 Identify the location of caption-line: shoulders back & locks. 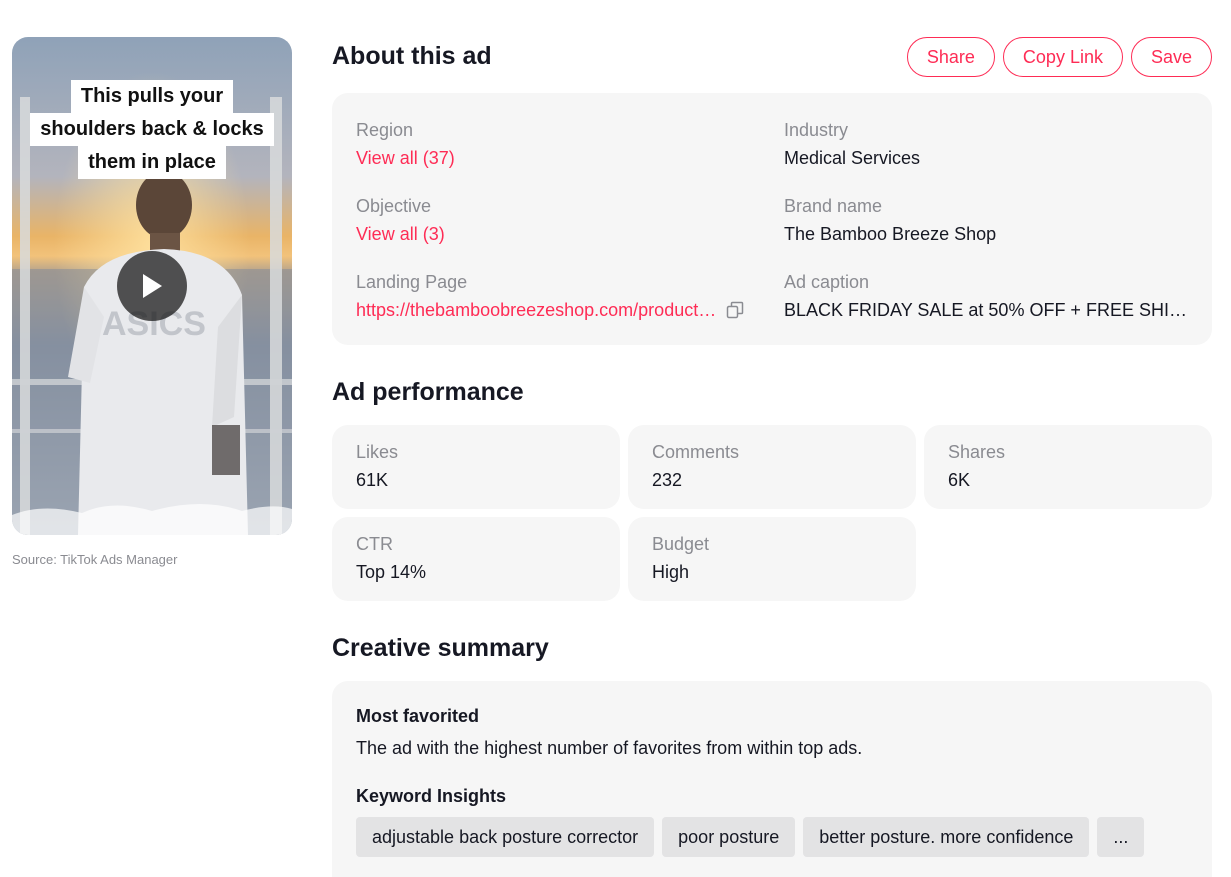
(152, 129).